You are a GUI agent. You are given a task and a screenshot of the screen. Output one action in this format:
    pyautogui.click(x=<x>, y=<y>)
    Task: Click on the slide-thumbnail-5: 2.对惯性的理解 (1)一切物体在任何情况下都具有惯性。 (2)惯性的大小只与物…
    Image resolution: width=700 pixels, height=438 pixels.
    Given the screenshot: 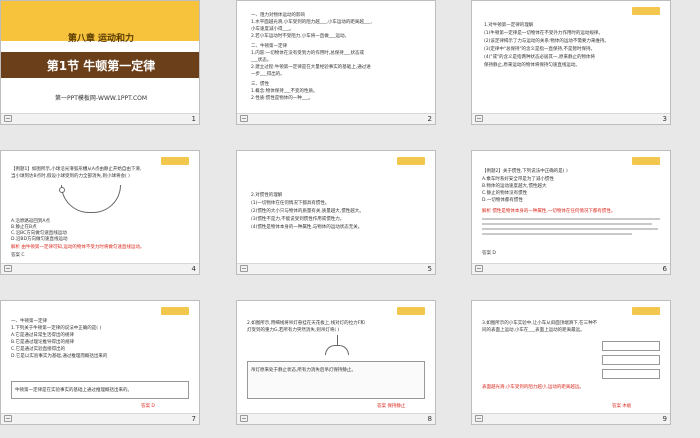 What is the action you would take?
    pyautogui.click(x=336, y=212)
    